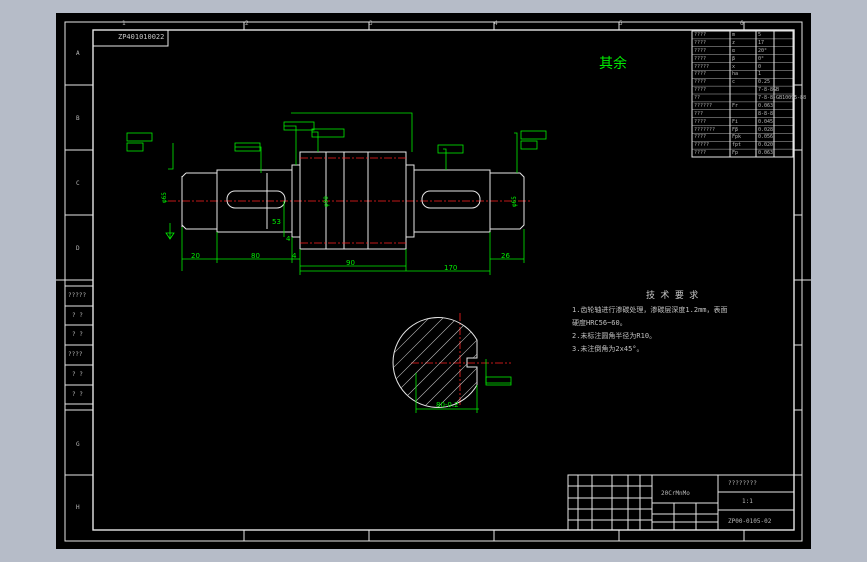 The width and height of the screenshot is (867, 562). What do you see at coordinates (705, 129) in the screenshot?
I see `param-cell: ???????` at bounding box center [705, 129].